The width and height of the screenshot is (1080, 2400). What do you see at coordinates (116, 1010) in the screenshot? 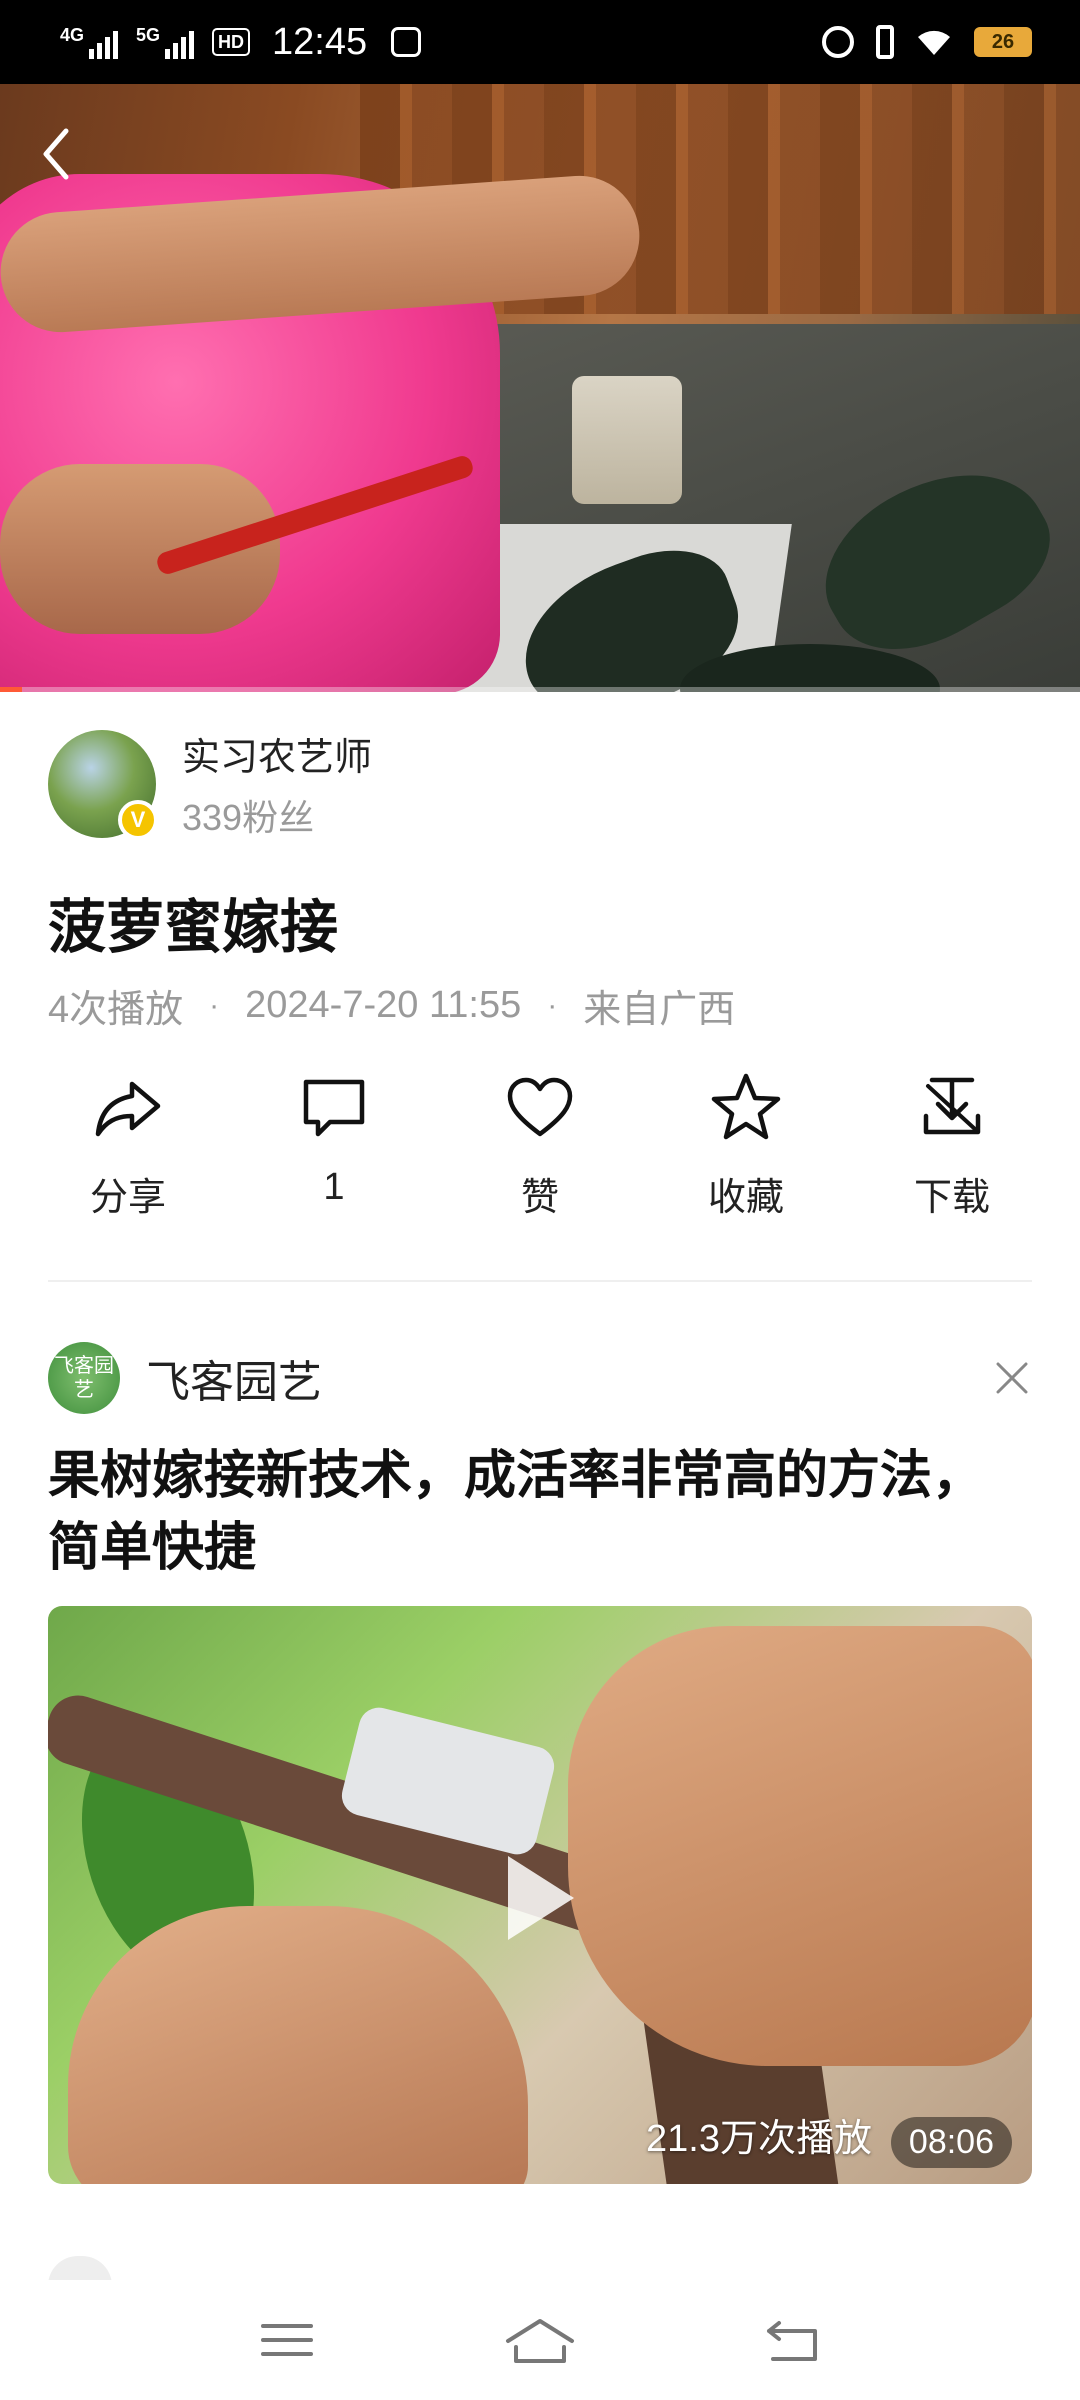
I see `play-count: 4次播放` at bounding box center [116, 1010].